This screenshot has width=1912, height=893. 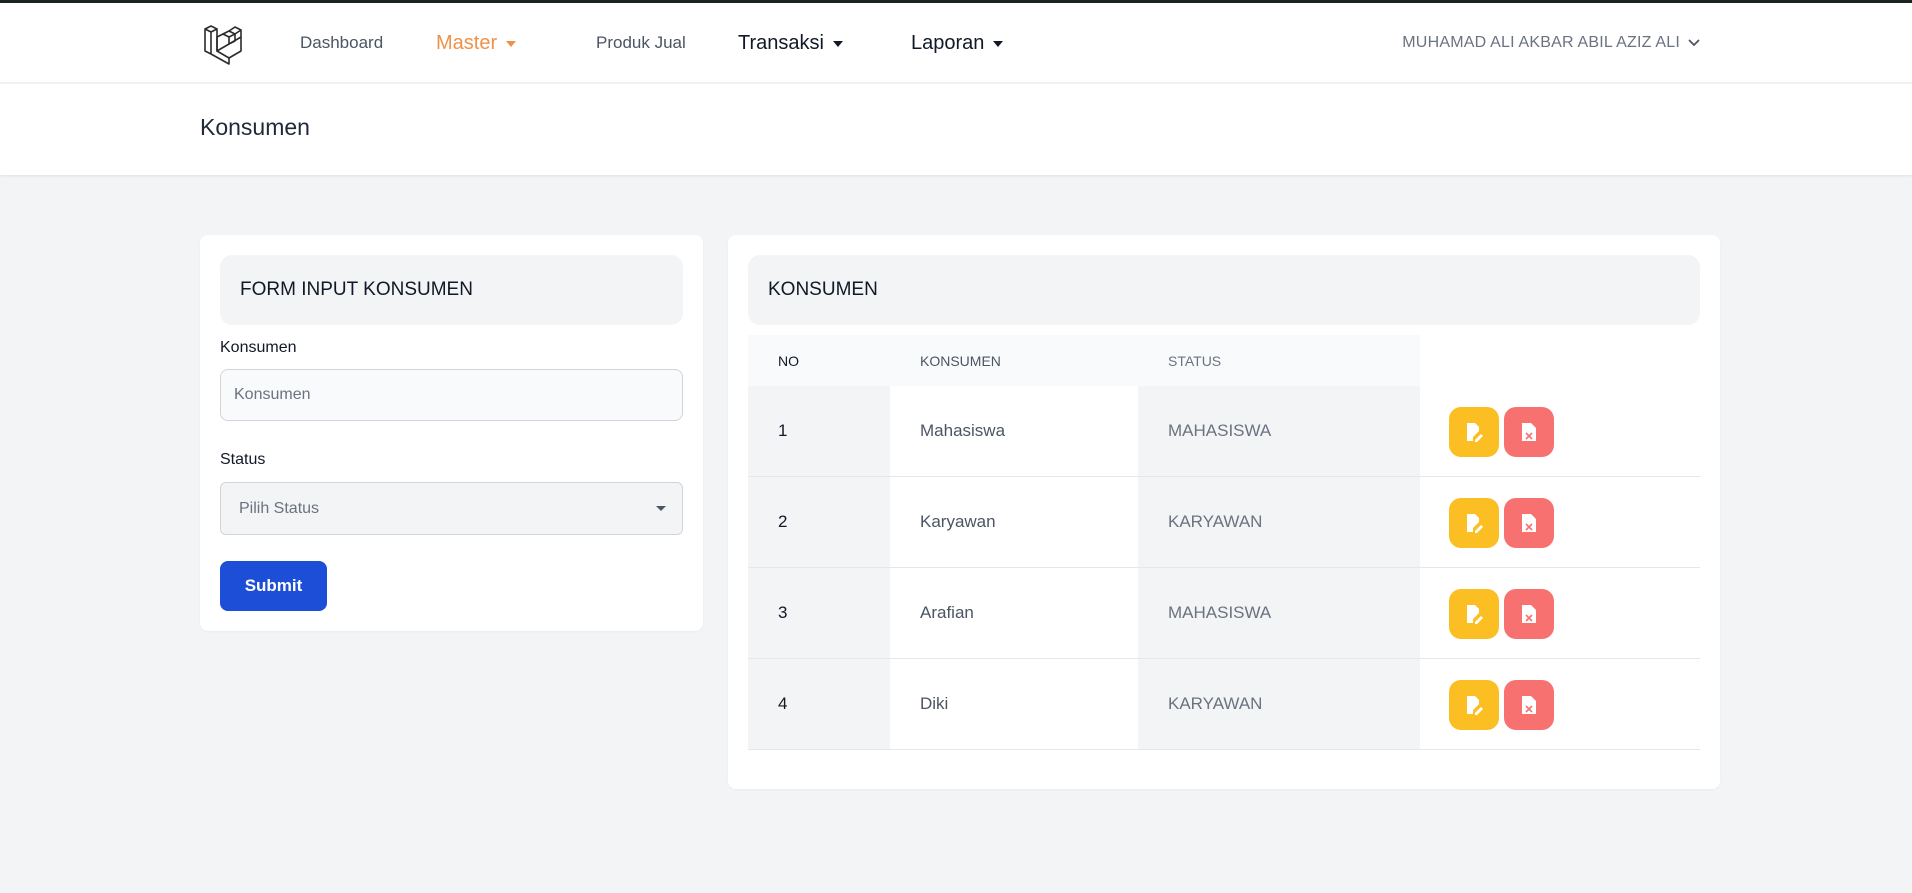 What do you see at coordinates (1560, 360) in the screenshot?
I see `header-actions` at bounding box center [1560, 360].